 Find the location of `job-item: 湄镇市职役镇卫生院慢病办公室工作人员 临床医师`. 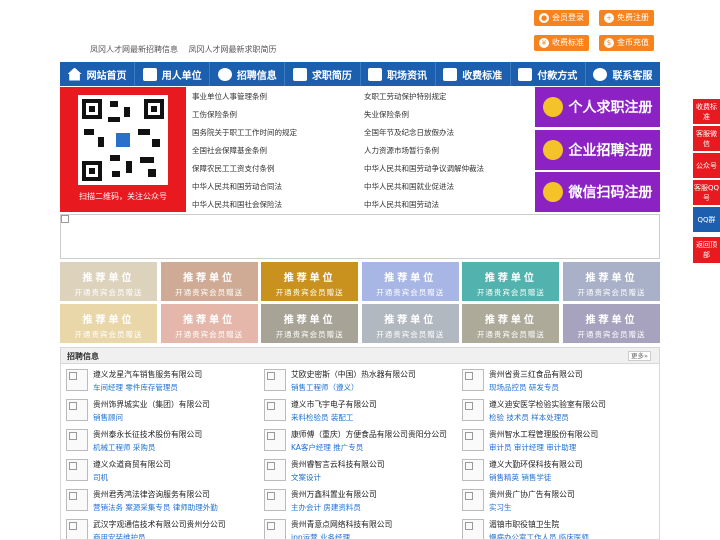

job-item: 湄镇市职役镇卫生院慢病办公室工作人员 临床医师 is located at coordinates (555, 528).